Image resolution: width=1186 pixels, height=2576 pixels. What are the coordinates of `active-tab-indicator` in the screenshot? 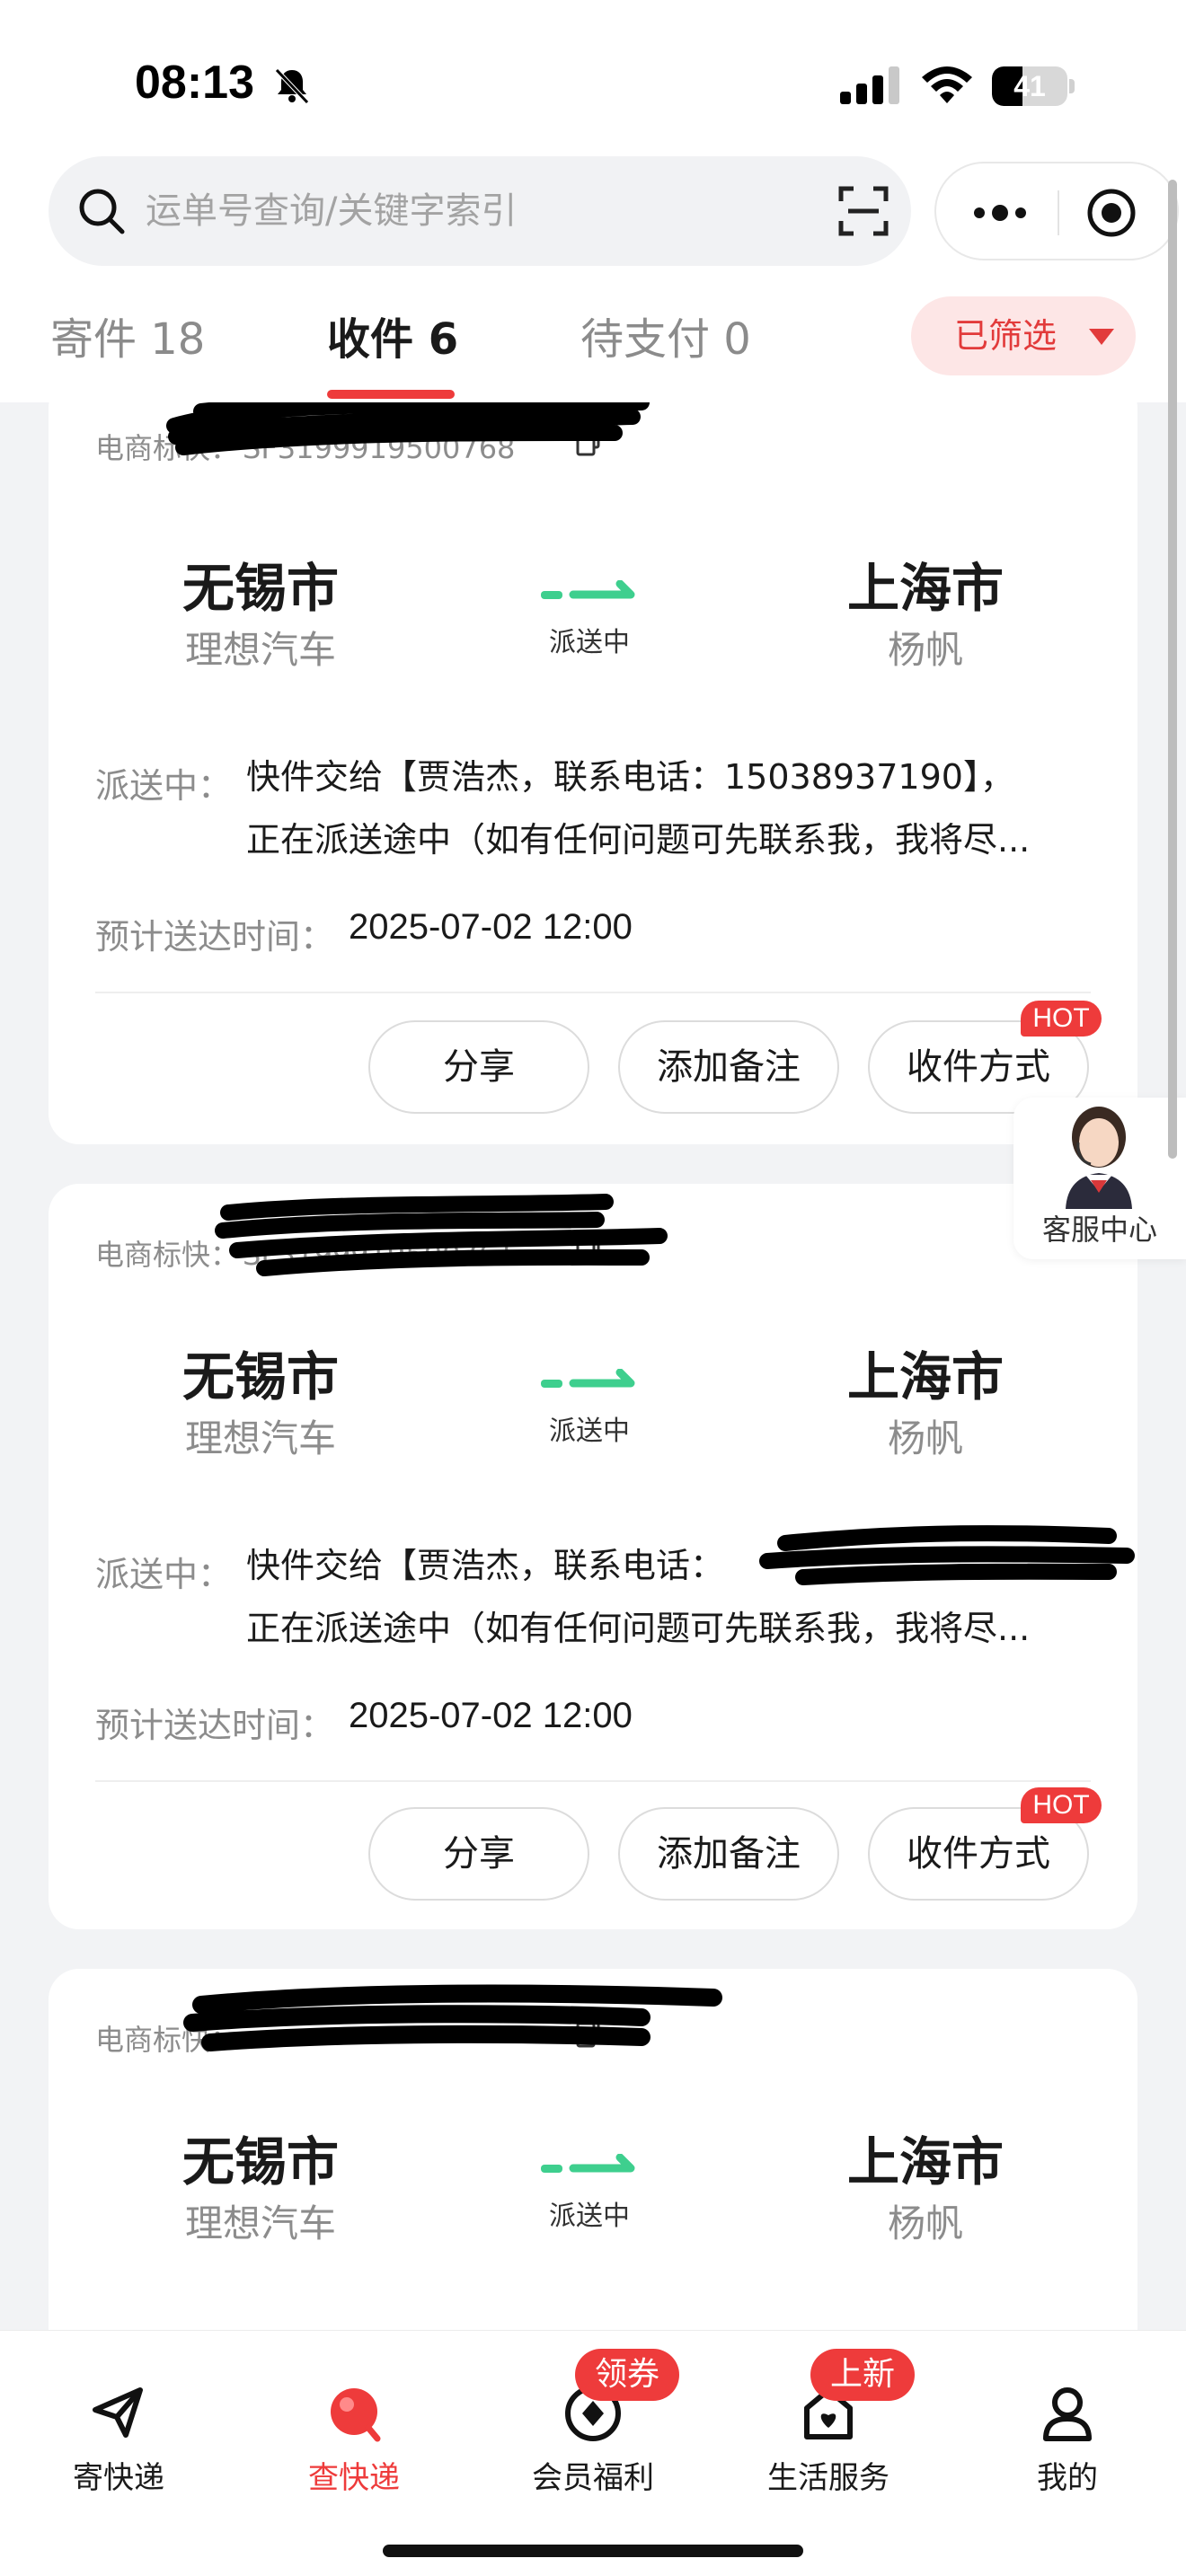 It's located at (391, 394).